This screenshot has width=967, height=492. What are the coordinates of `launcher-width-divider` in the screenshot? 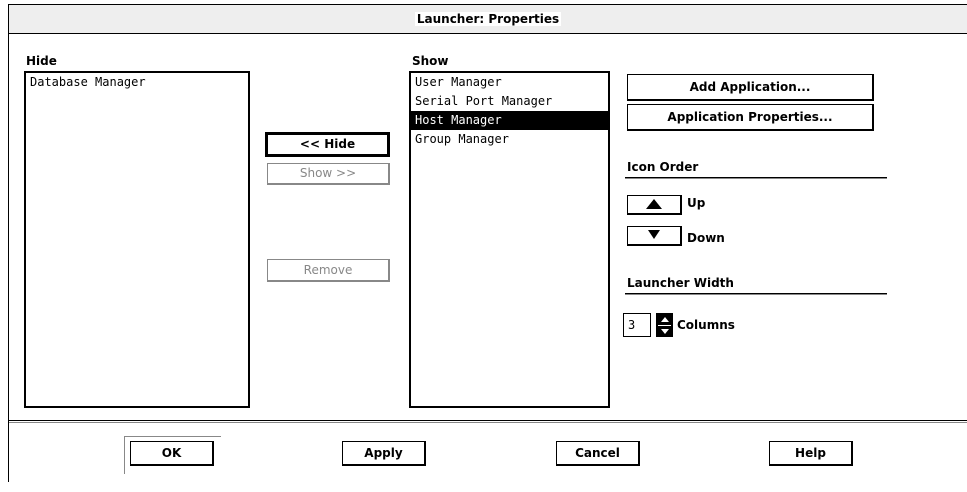 It's located at (756, 294).